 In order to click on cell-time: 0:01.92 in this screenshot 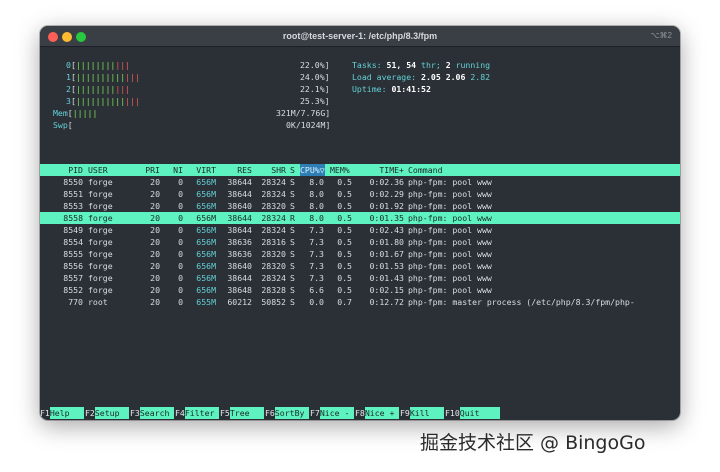, I will do `click(386, 206)`.